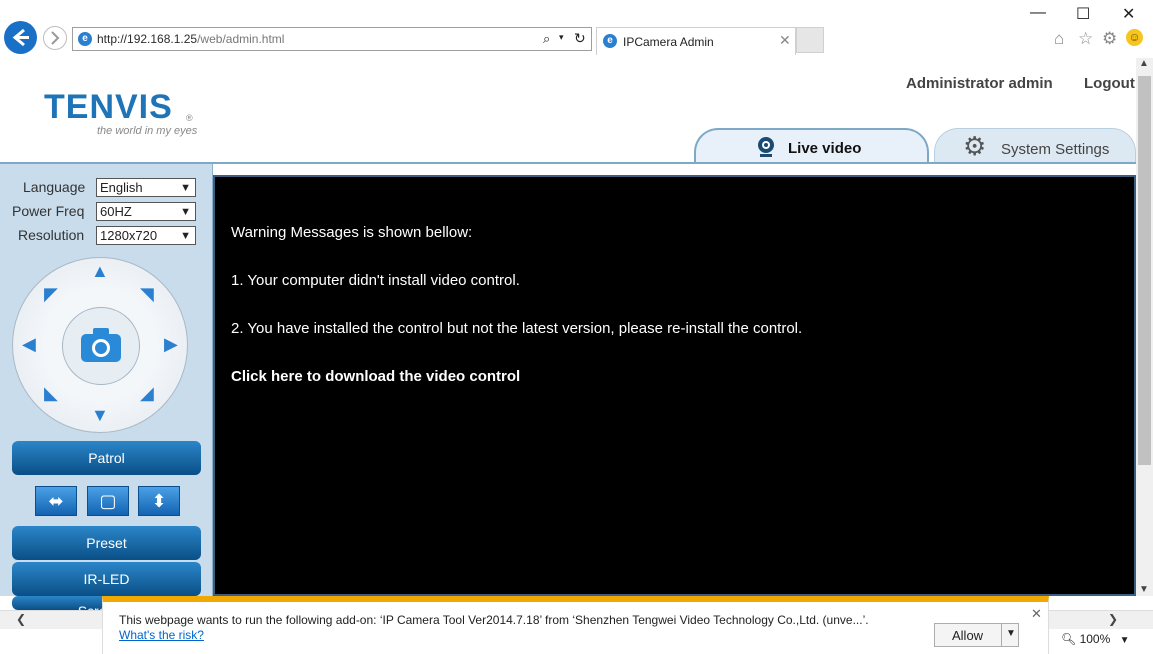 The height and width of the screenshot is (654, 1153). I want to click on pan-up-right-button: ◥, so click(147, 294).